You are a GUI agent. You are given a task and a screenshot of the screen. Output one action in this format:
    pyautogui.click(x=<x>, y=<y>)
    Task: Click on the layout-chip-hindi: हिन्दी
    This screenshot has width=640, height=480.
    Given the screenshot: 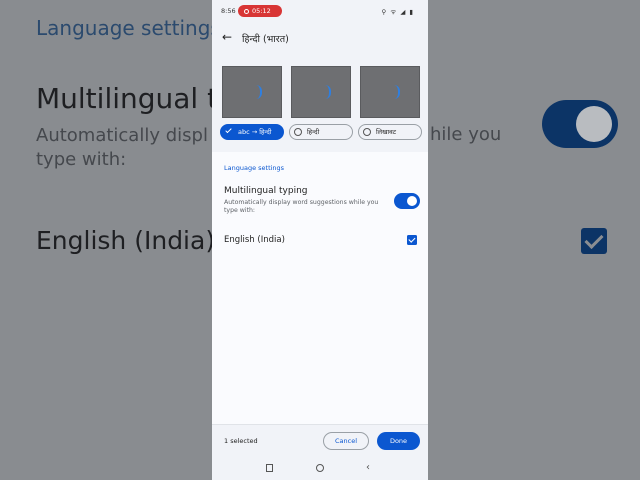 What is the action you would take?
    pyautogui.click(x=321, y=132)
    